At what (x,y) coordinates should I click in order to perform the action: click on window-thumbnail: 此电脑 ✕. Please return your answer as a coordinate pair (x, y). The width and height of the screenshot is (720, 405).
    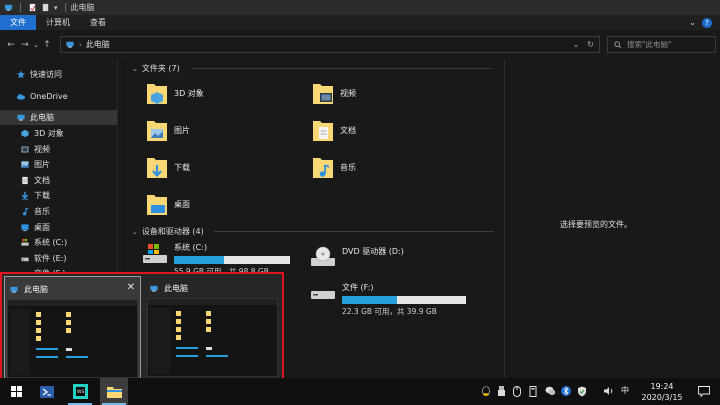
    Looking at the image, I should click on (72, 328).